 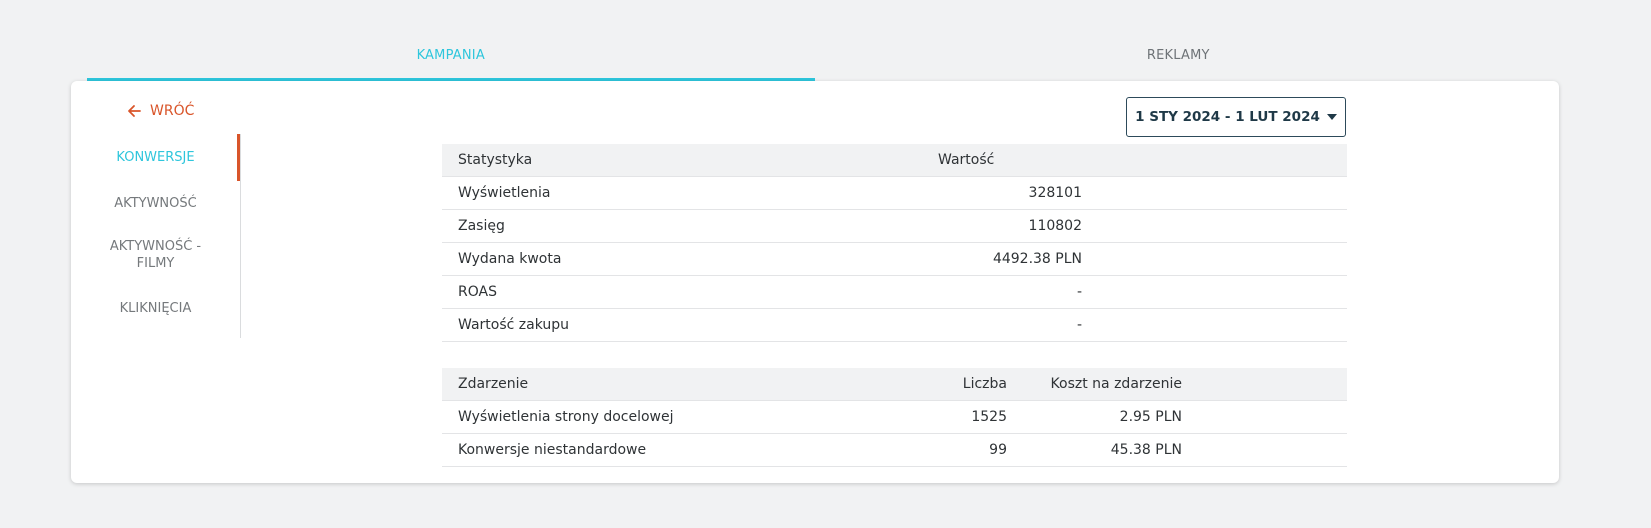 I want to click on table-header-row: Statystyka Wartość, so click(x=894, y=160).